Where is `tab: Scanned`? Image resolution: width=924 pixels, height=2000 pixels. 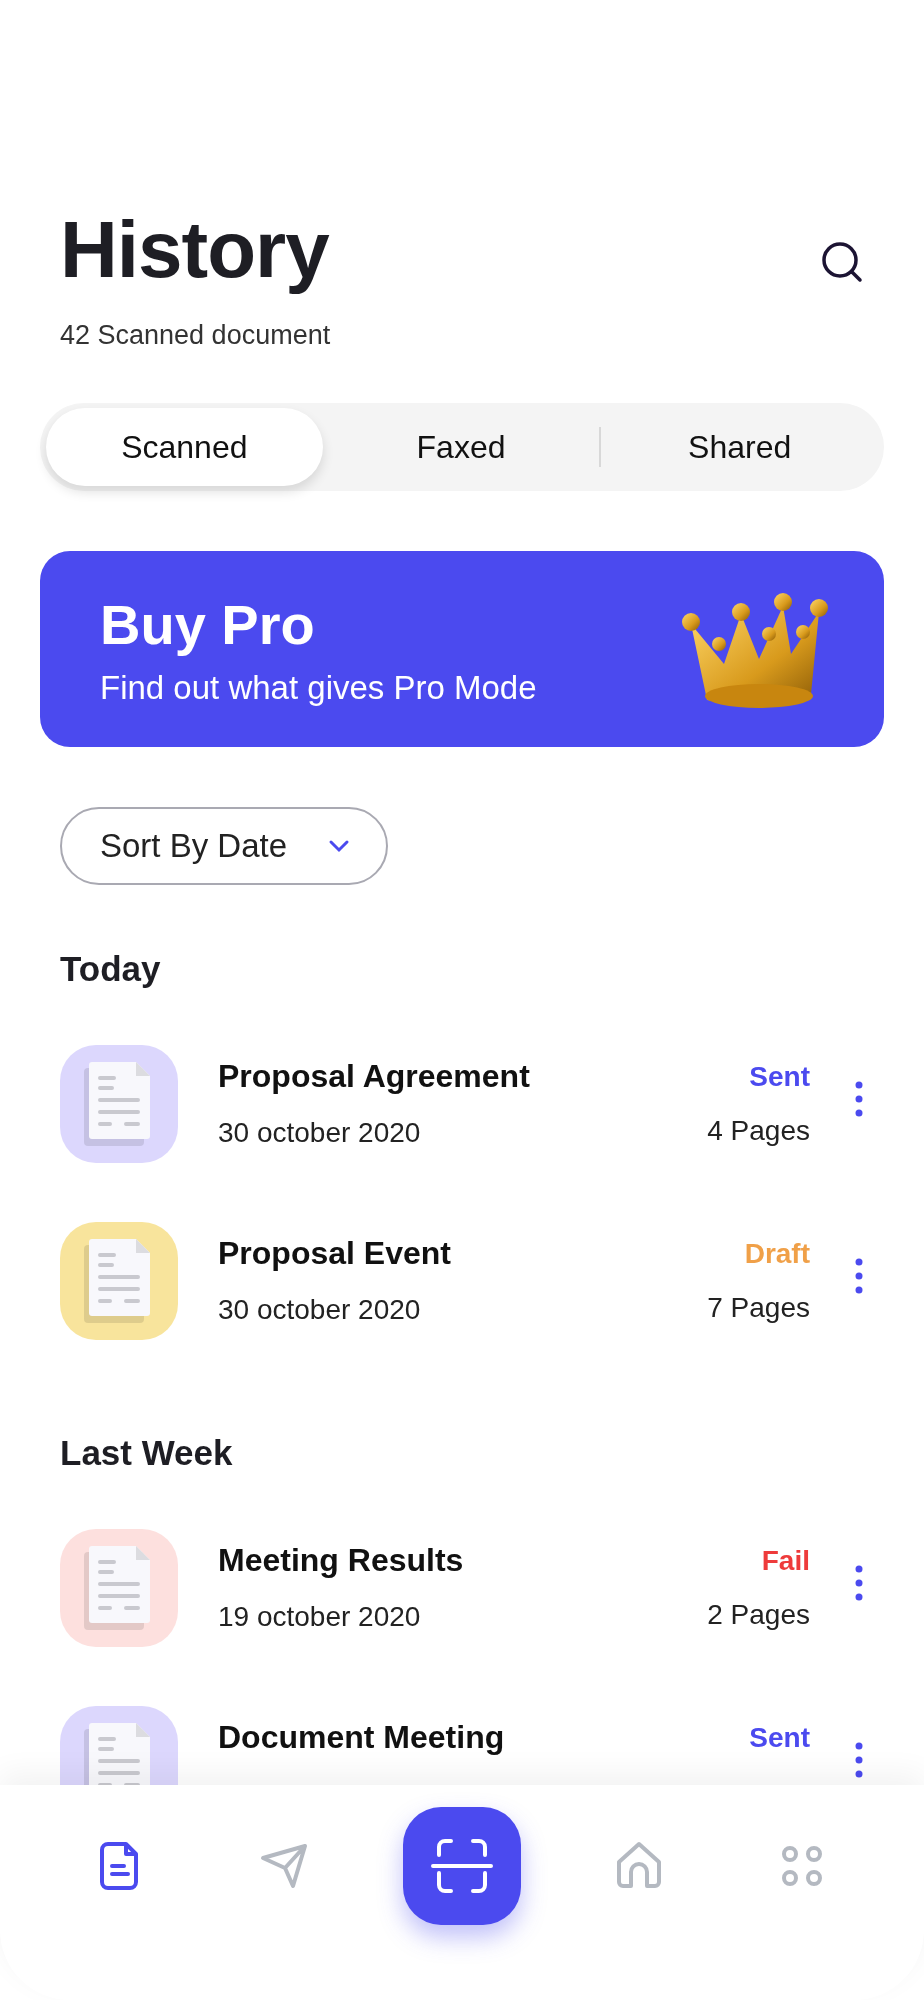
tab: Scanned is located at coordinates (184, 447).